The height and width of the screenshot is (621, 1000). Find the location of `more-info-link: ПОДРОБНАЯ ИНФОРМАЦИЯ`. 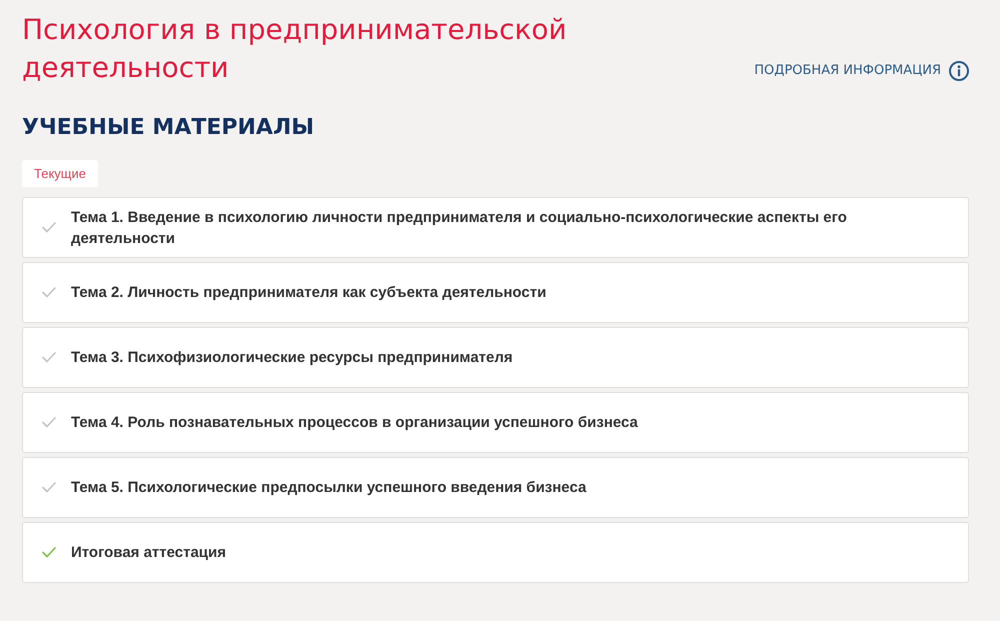

more-info-link: ПОДРОБНАЯ ИНФОРМАЦИЯ is located at coordinates (861, 71).